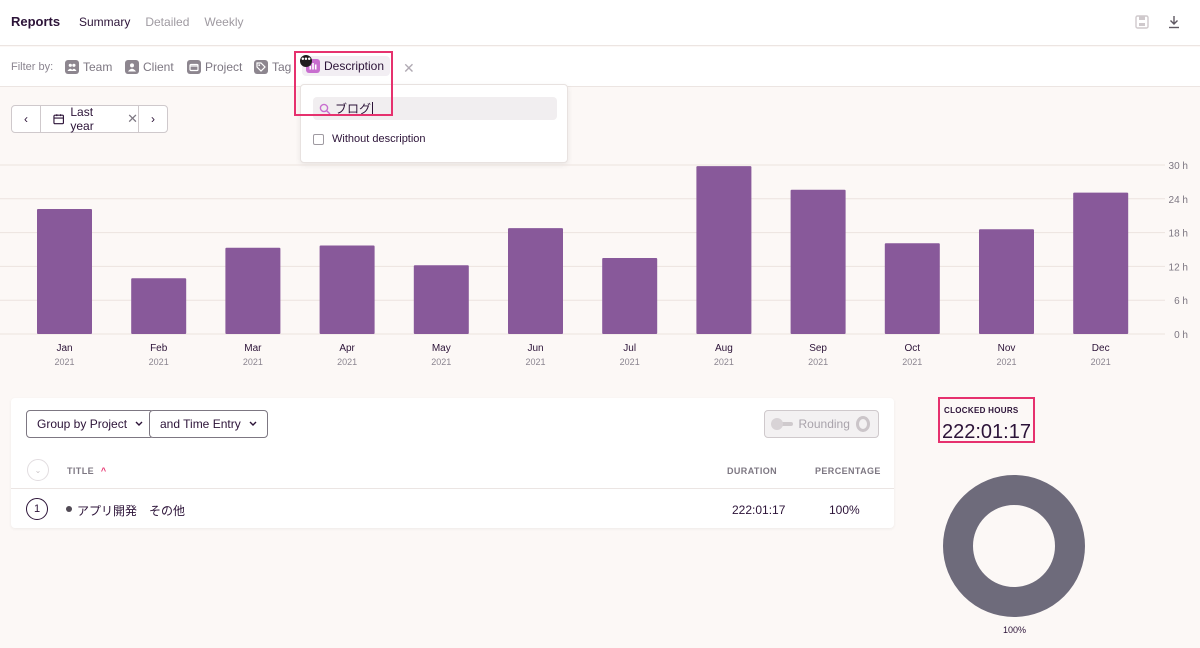 The image size is (1200, 648). I want to click on tab-summary: Summary, so click(104, 22).